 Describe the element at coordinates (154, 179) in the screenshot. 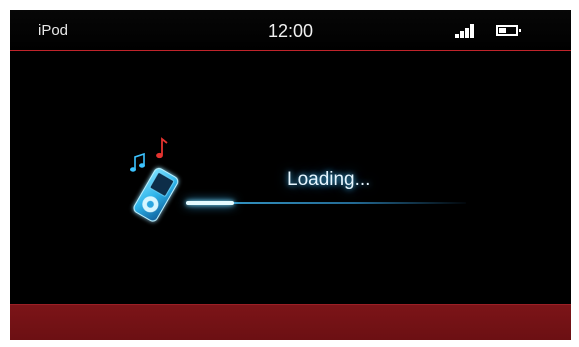

I see `ipod-nano-icon` at that location.